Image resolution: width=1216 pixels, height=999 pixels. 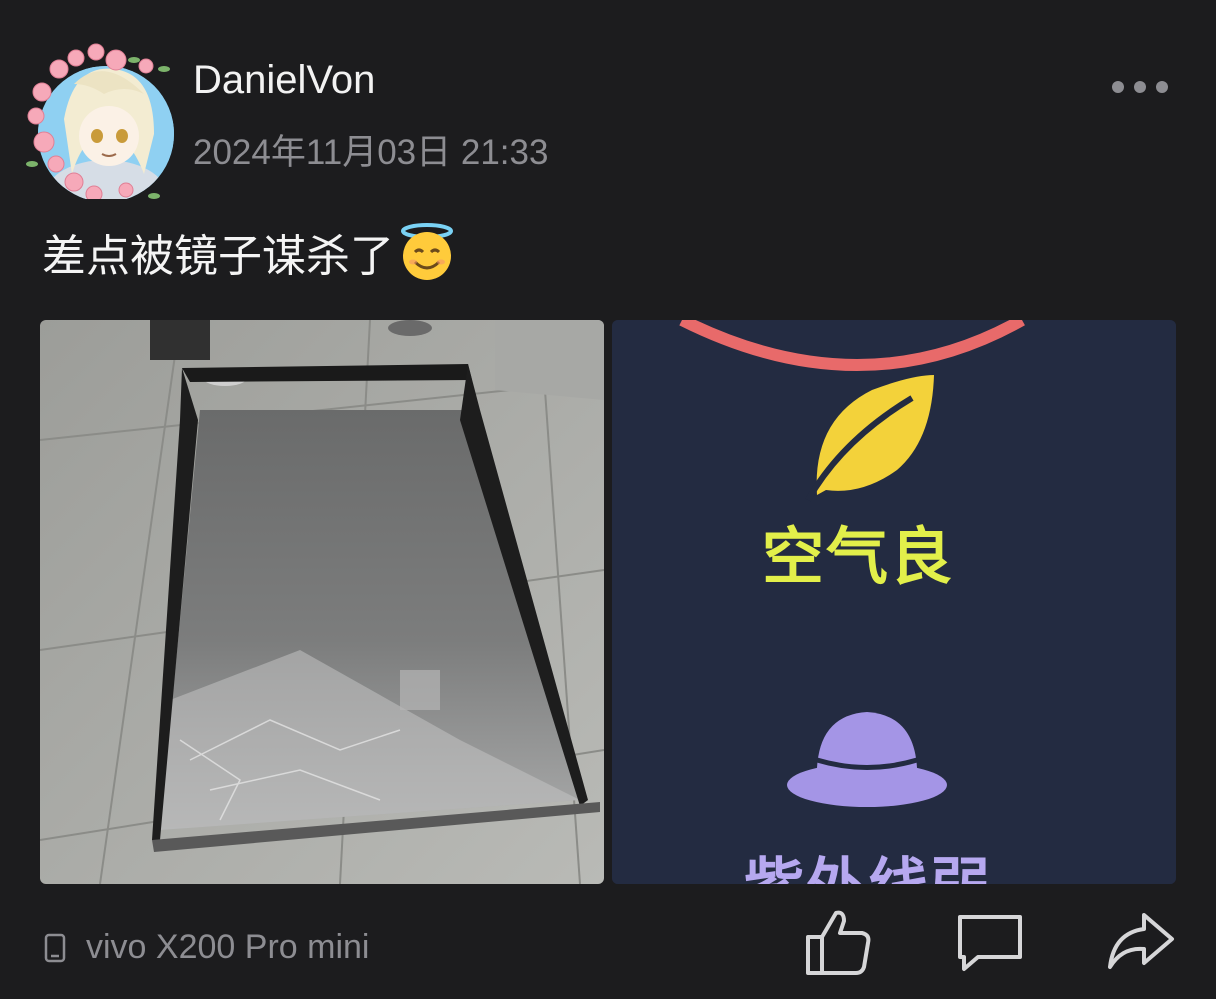 What do you see at coordinates (228, 947) in the screenshot?
I see `device-name: vivo X200 Pro mini` at bounding box center [228, 947].